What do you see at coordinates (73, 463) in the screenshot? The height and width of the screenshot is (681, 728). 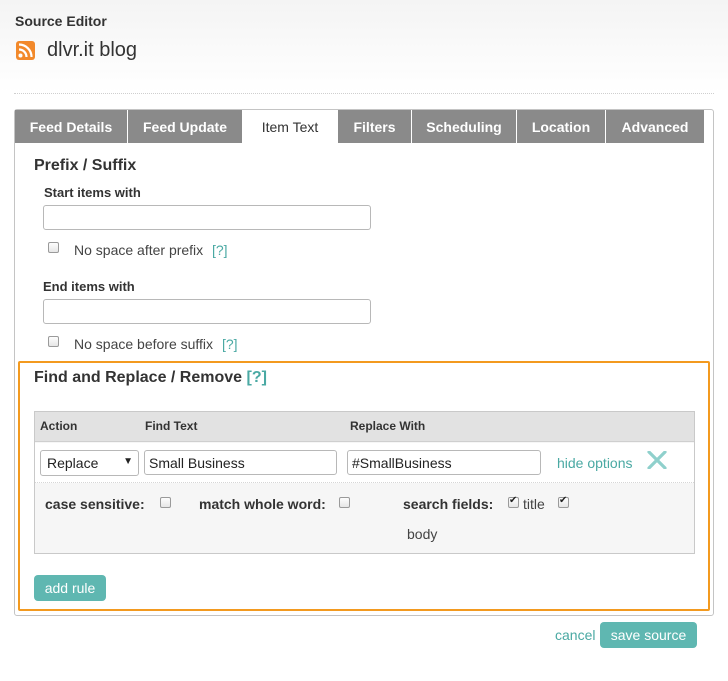 I see `action-select-value: Replace` at bounding box center [73, 463].